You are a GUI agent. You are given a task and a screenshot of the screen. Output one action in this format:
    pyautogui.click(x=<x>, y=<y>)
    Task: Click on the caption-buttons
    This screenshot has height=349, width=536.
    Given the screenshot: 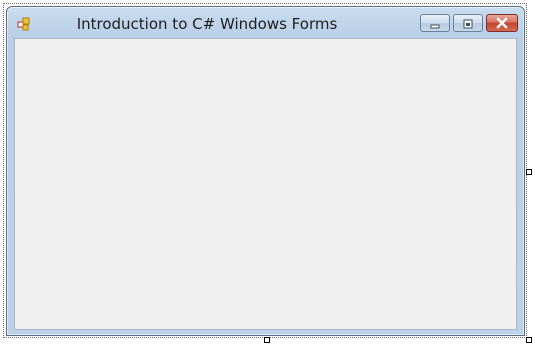 What is the action you would take?
    pyautogui.click(x=469, y=23)
    